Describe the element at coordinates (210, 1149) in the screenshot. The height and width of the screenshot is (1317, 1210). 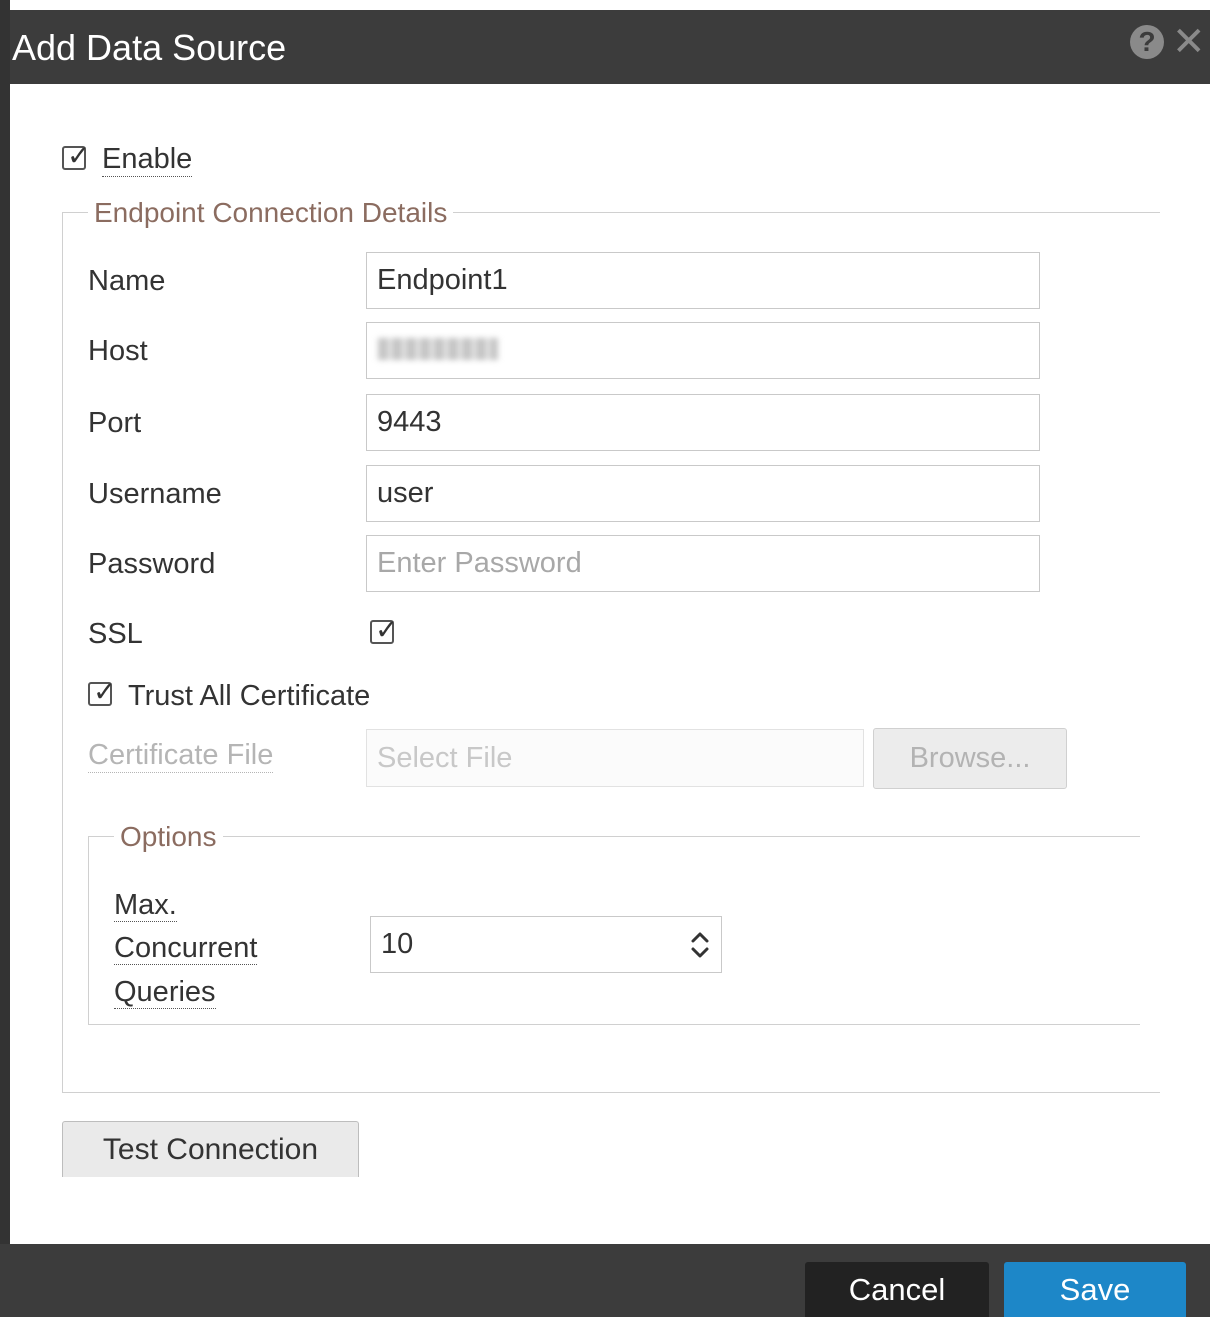
I see `test-connection-button: Test Connection` at that location.